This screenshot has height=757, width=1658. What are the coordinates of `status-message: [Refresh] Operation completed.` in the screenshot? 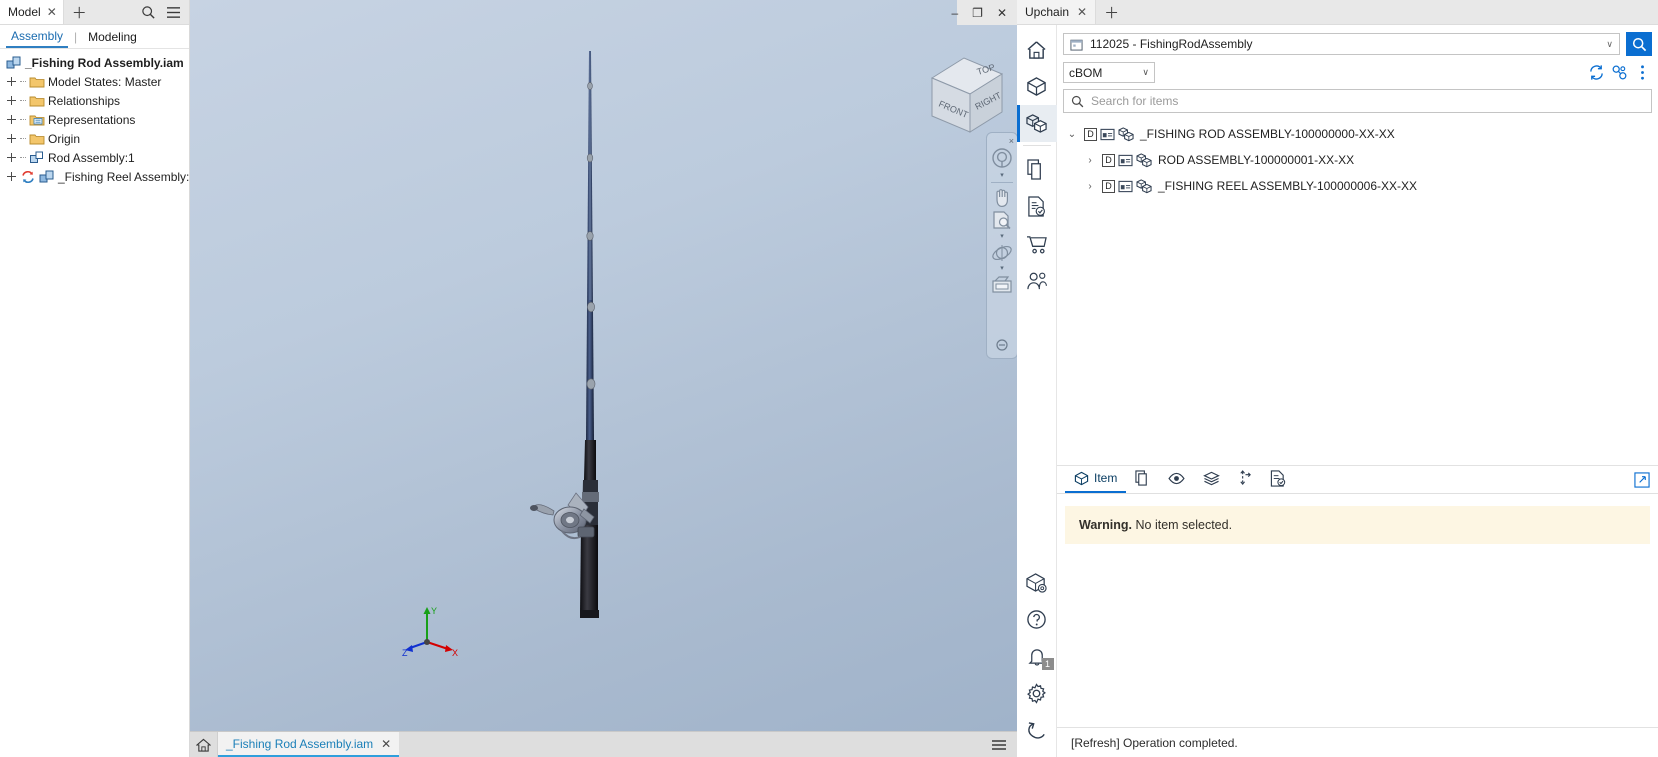 It's located at (1154, 742).